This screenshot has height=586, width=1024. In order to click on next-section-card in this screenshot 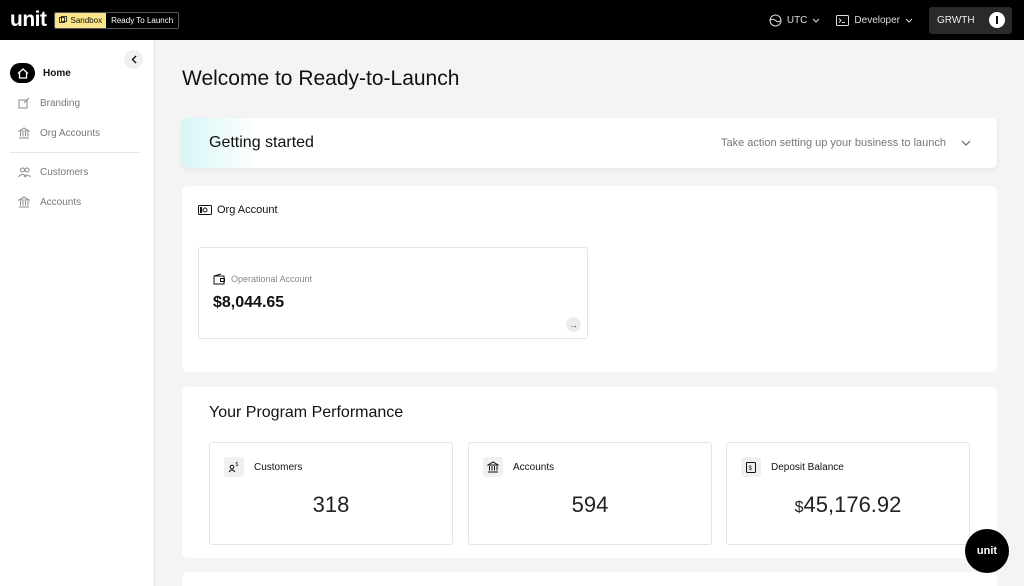, I will do `click(589, 579)`.